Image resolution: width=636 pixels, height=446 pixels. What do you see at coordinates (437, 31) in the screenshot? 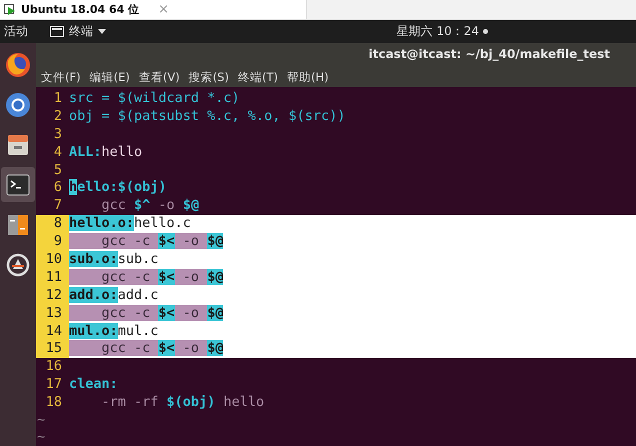
I see `clock: 星期六 10：24` at bounding box center [437, 31].